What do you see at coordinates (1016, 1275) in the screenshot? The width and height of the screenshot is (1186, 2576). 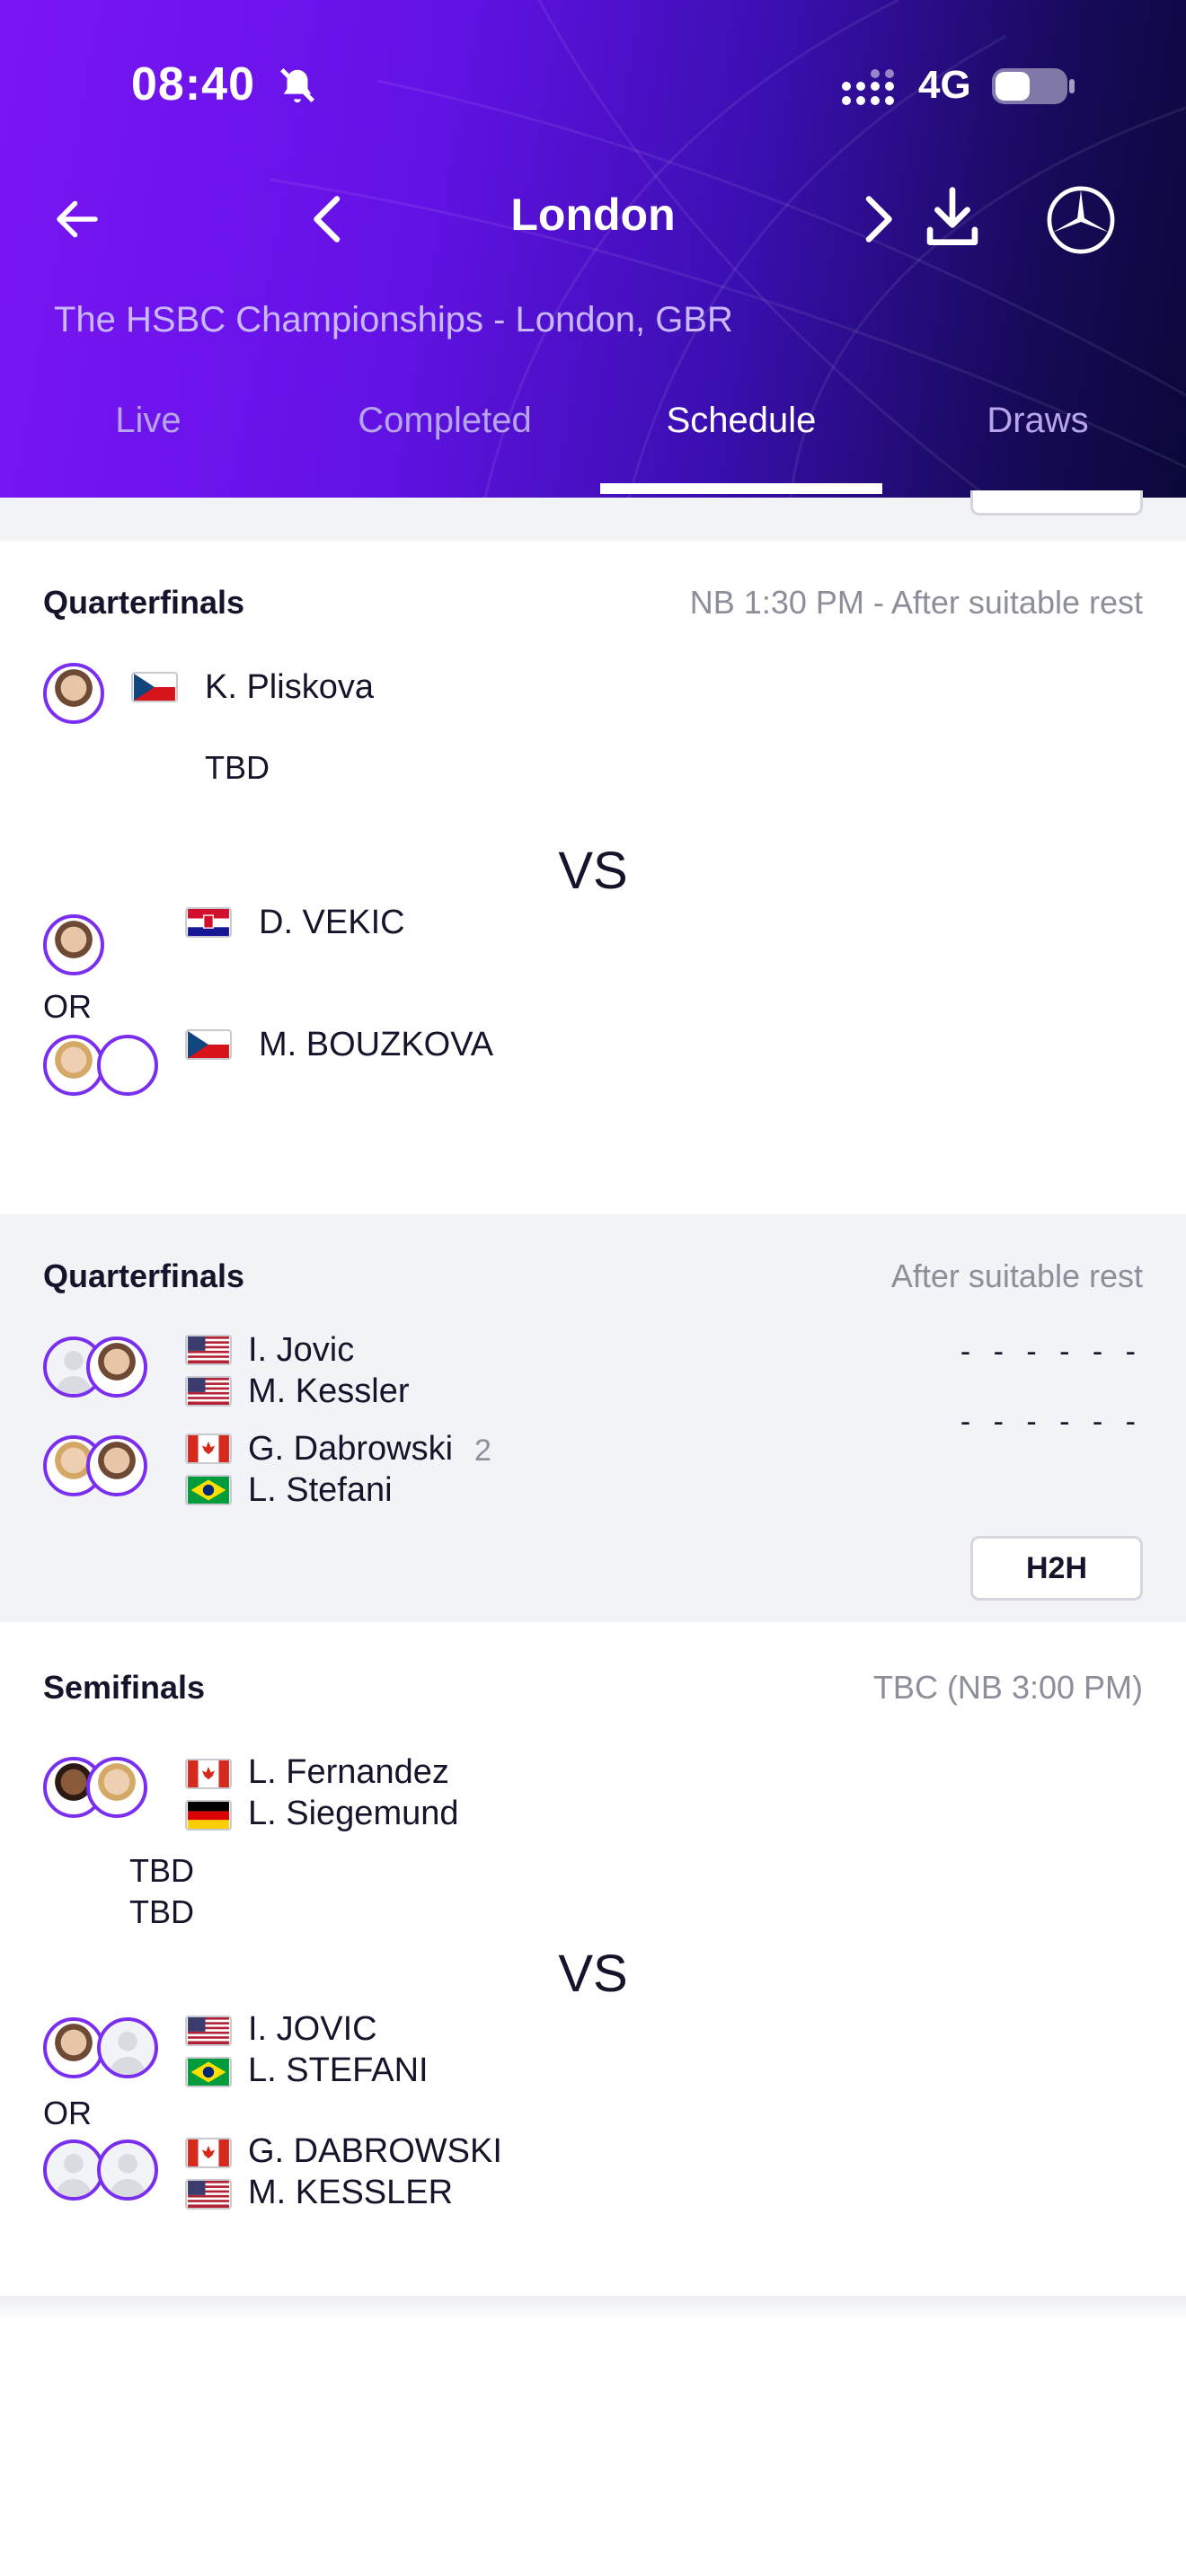 I see `match-time: After suitable rest` at bounding box center [1016, 1275].